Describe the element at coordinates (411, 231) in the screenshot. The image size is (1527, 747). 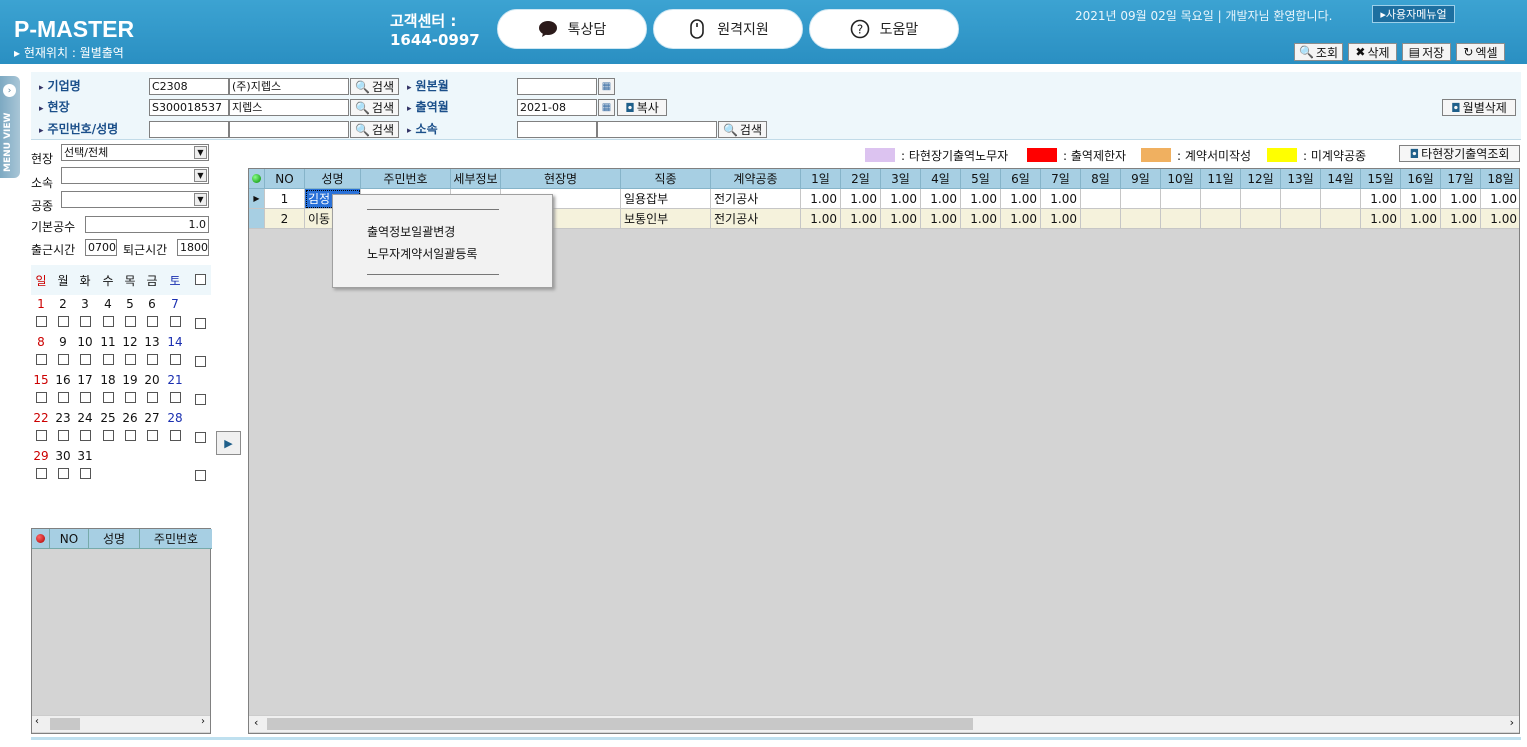
I see `menu-item-bulk-change-attendance: 출역정보일괄변경` at that location.